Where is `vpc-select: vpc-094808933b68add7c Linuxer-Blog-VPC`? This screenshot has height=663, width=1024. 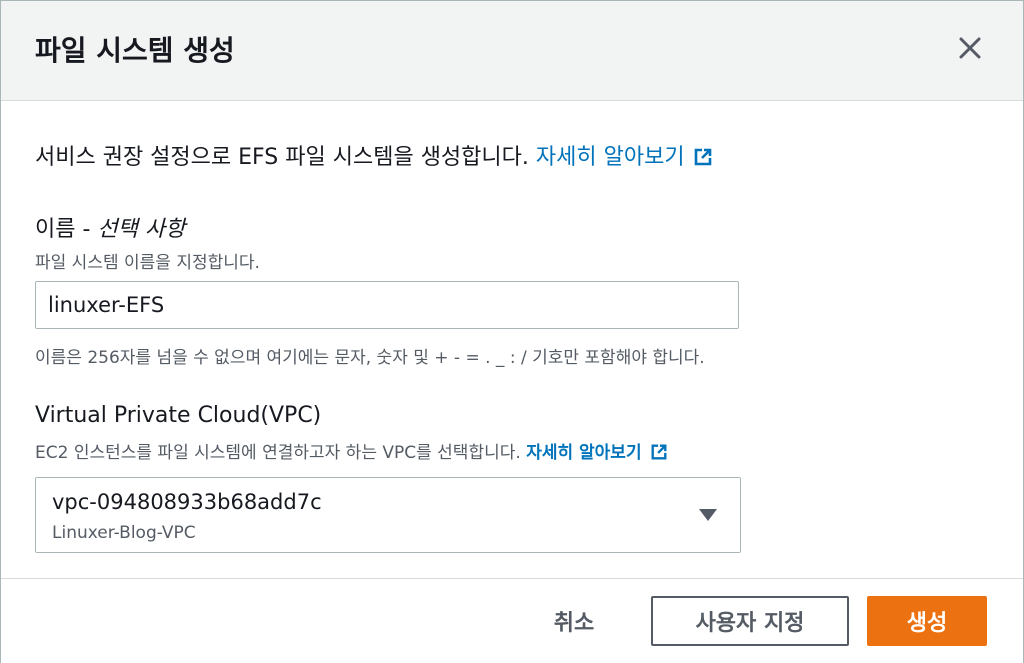 vpc-select: vpc-094808933b68add7c Linuxer-Blog-VPC is located at coordinates (388, 515).